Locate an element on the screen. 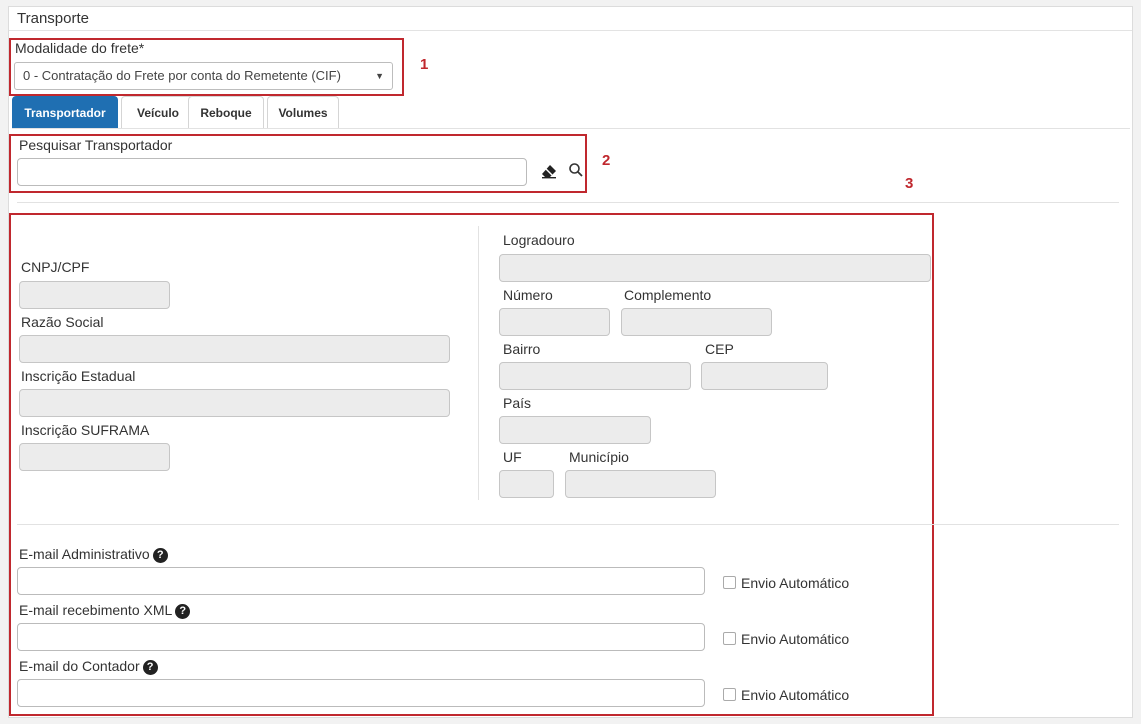  uf-label: UF is located at coordinates (512, 457).